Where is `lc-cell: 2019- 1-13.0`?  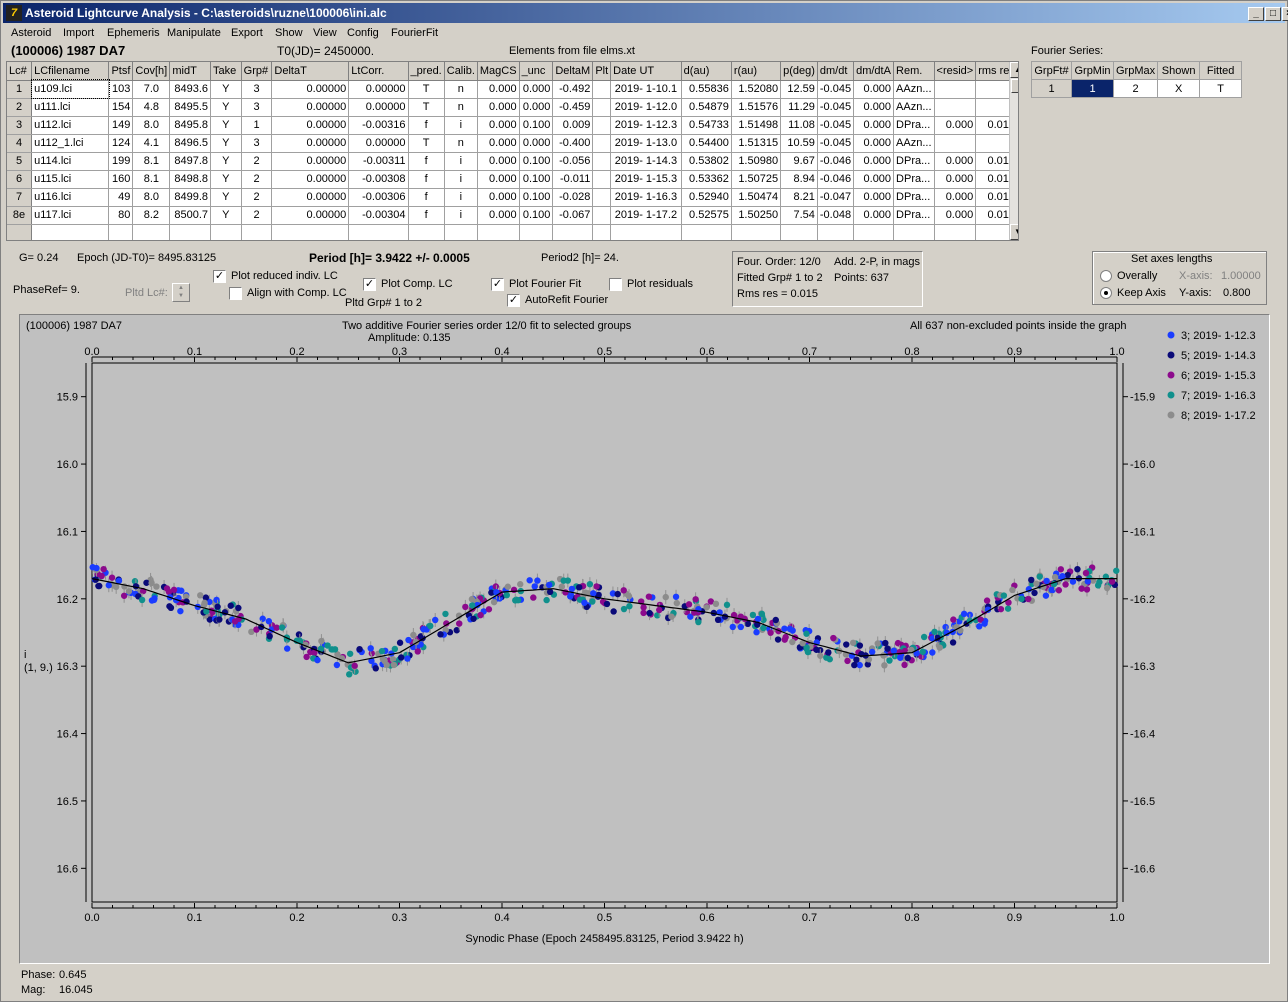
lc-cell: 2019- 1-13.0 is located at coordinates (646, 143).